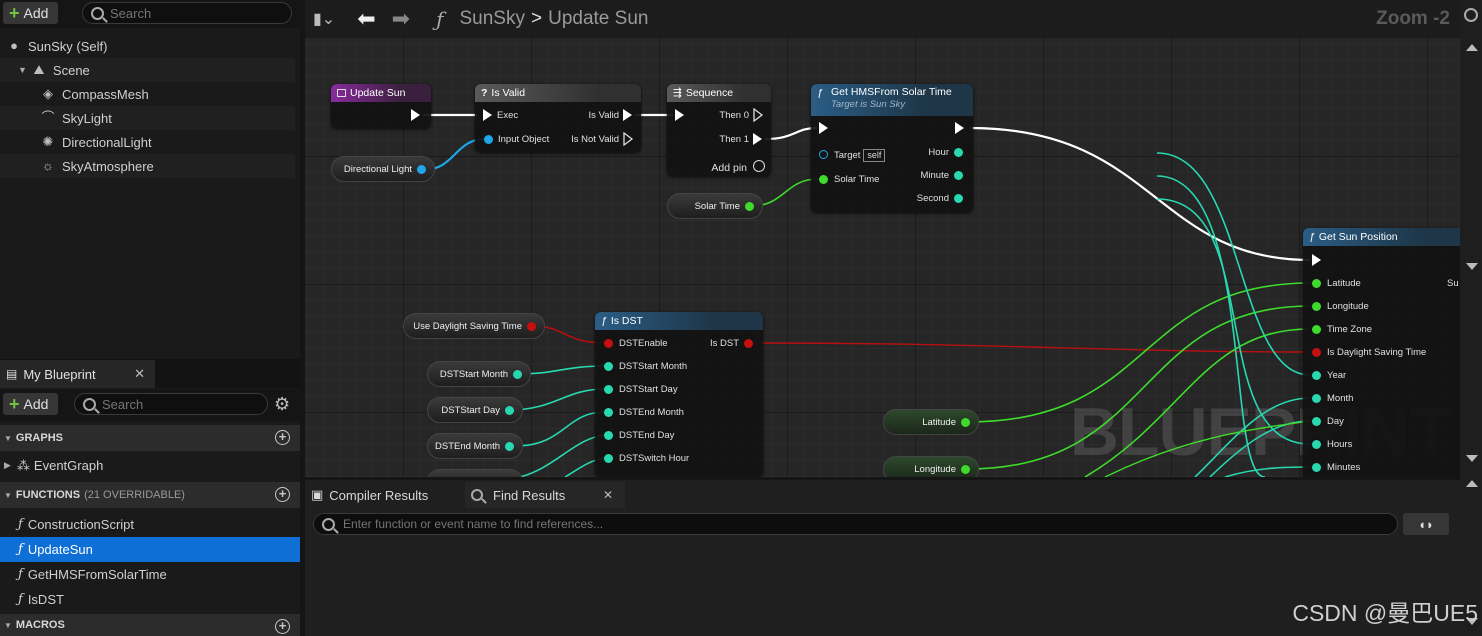 Image resolution: width=1482 pixels, height=636 pixels. What do you see at coordinates (150, 549) in the screenshot?
I see `function-item-updatesun: ƒ UpdateSun` at bounding box center [150, 549].